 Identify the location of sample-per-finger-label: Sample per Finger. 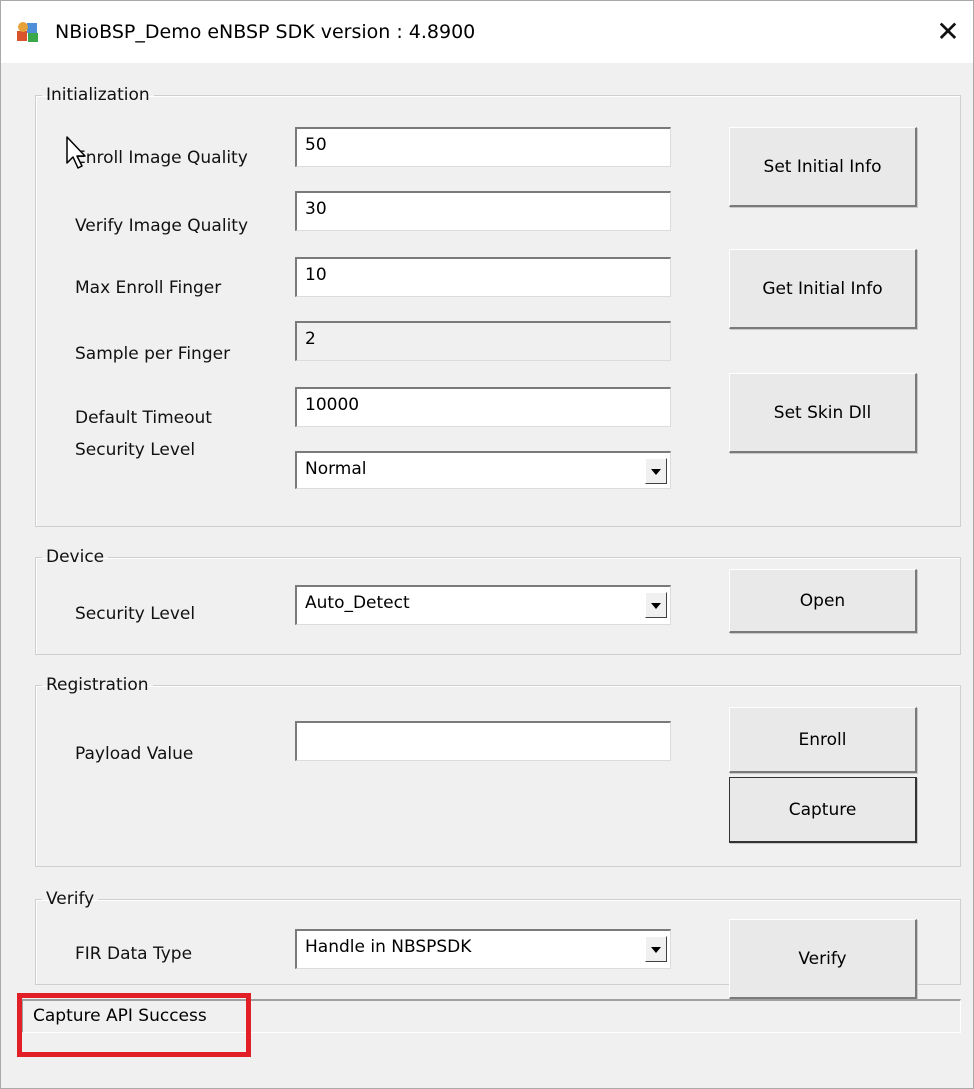
(153, 354).